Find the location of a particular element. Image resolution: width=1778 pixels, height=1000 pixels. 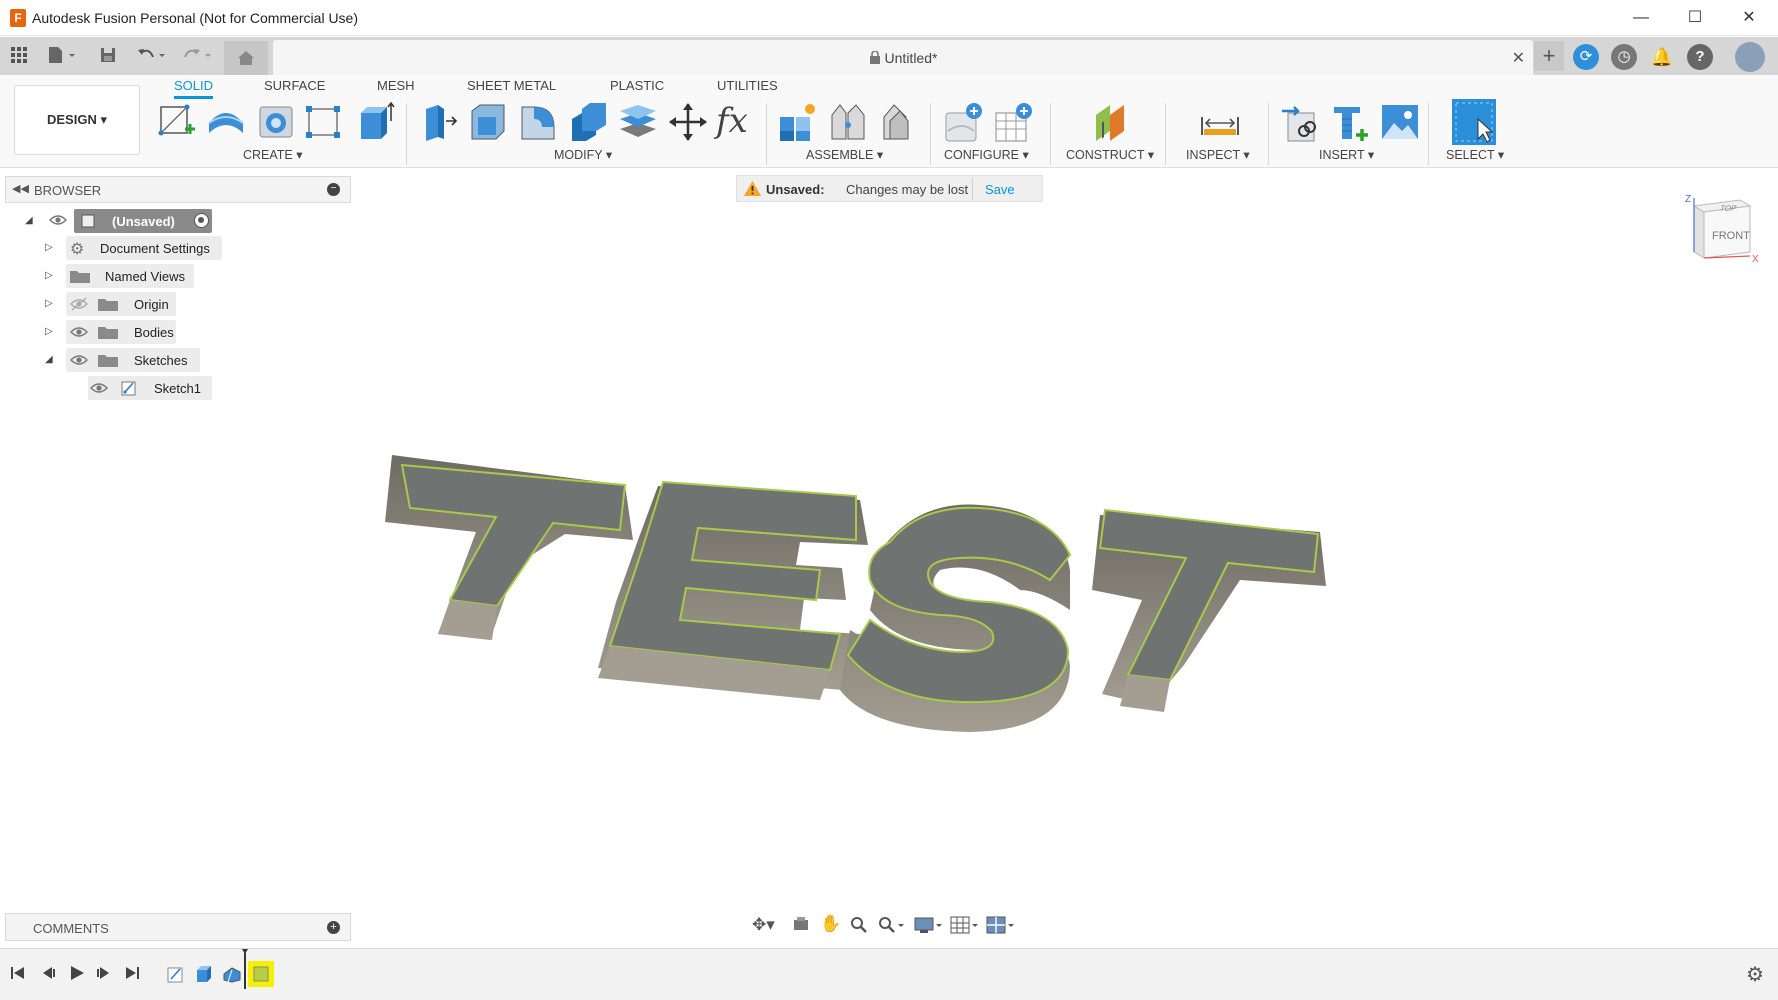

play-icon is located at coordinates (77, 975).